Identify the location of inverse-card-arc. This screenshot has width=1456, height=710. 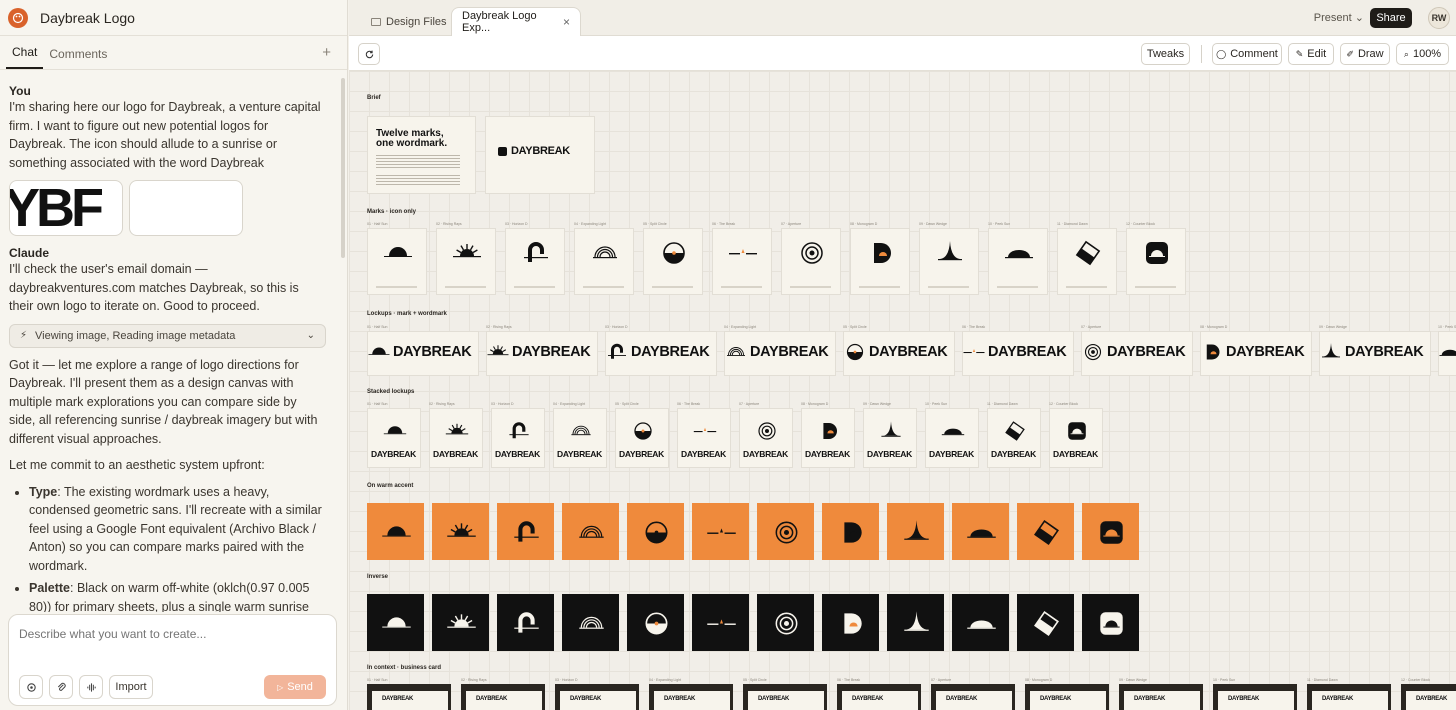
(525, 622).